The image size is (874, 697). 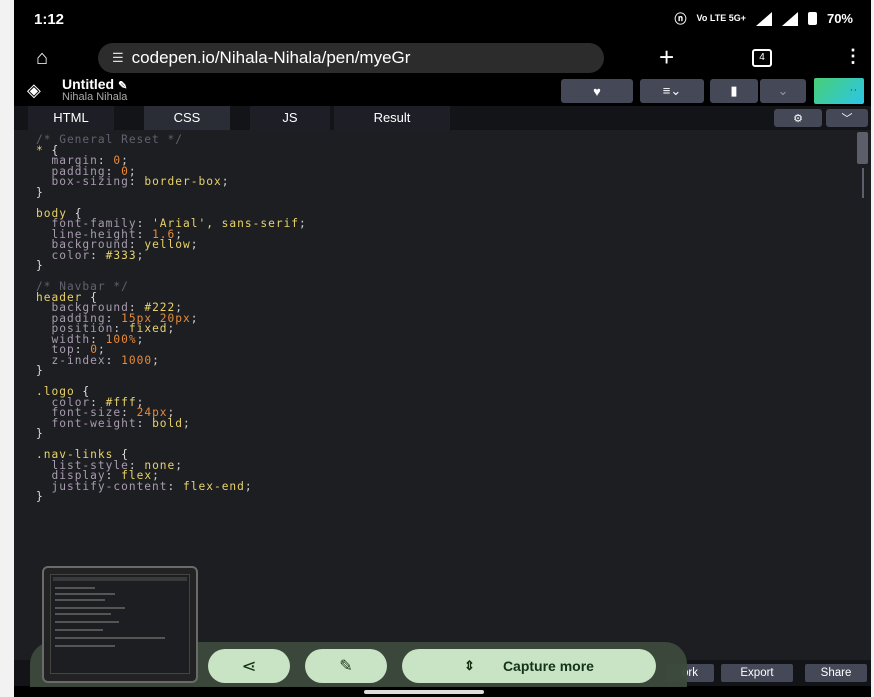 I want to click on tab-result: Result, so click(x=392, y=118).